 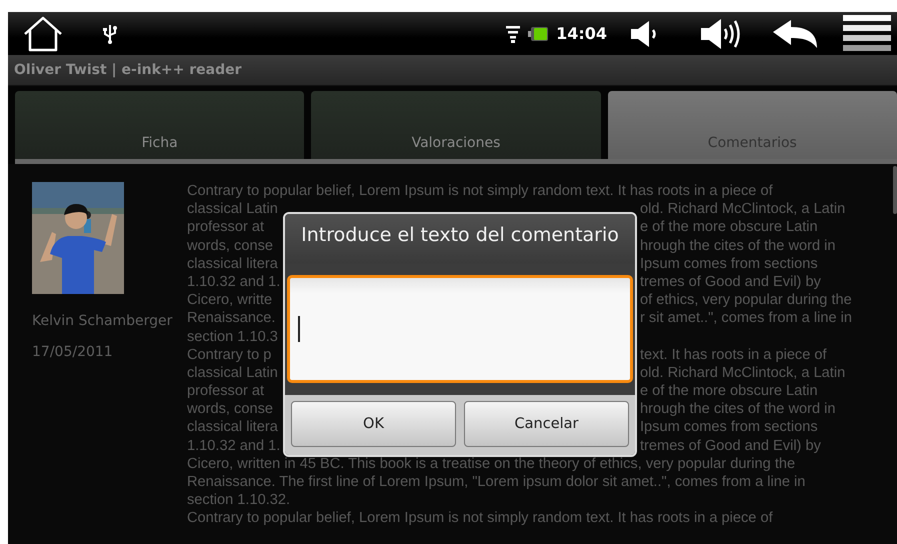 What do you see at coordinates (43, 34) in the screenshot?
I see `home-icon` at bounding box center [43, 34].